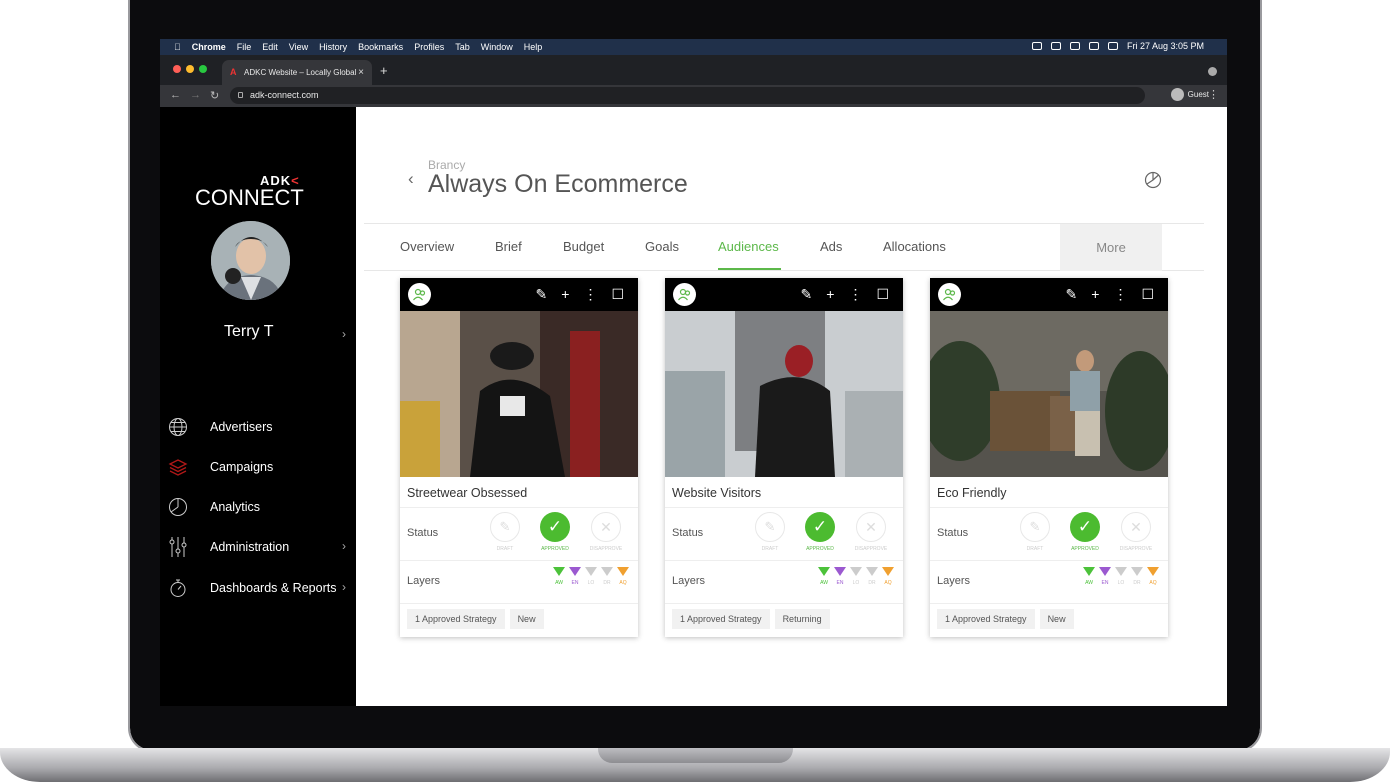 Image resolution: width=1390 pixels, height=782 pixels. Describe the element at coordinates (203, 69) in the screenshot. I see `zoom-window-icon` at that location.